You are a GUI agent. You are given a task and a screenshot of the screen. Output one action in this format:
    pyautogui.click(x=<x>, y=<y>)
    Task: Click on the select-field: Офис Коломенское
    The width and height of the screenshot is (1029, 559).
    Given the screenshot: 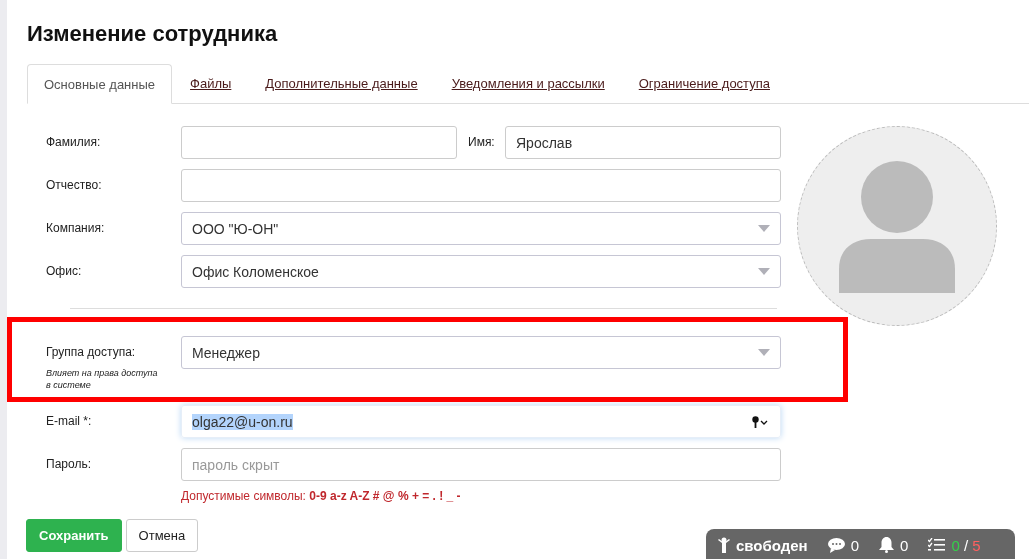 What is the action you would take?
    pyautogui.click(x=481, y=271)
    